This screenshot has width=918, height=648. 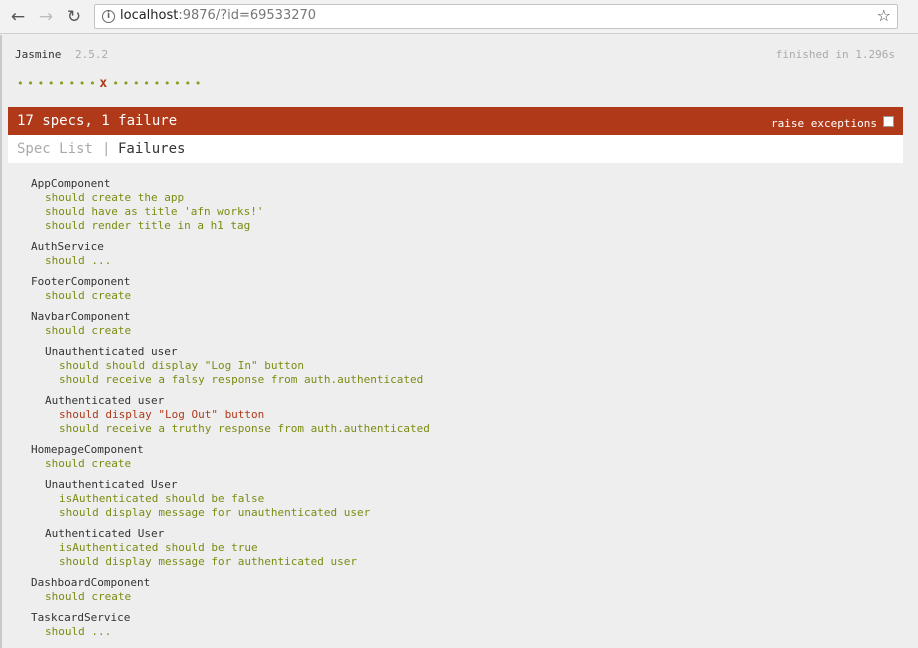 What do you see at coordinates (105, 83) in the screenshot?
I see `failed-spec-symbol: x` at bounding box center [105, 83].